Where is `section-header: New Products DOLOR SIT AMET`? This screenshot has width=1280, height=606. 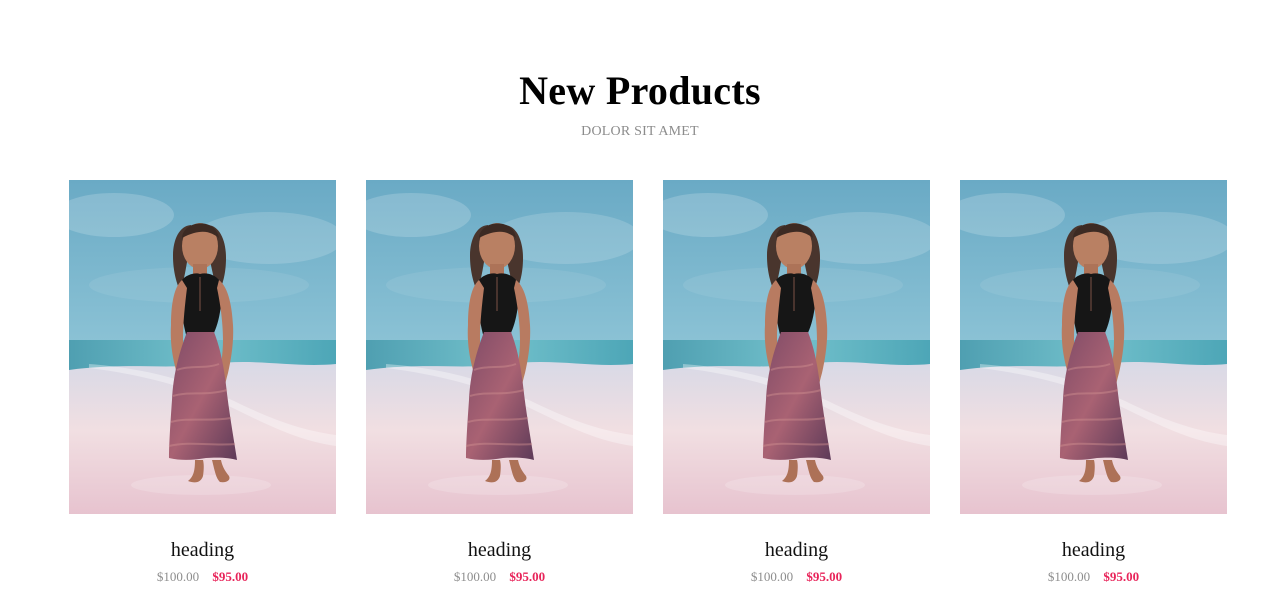
section-header: New Products DOLOR SIT AMET is located at coordinates (640, 103).